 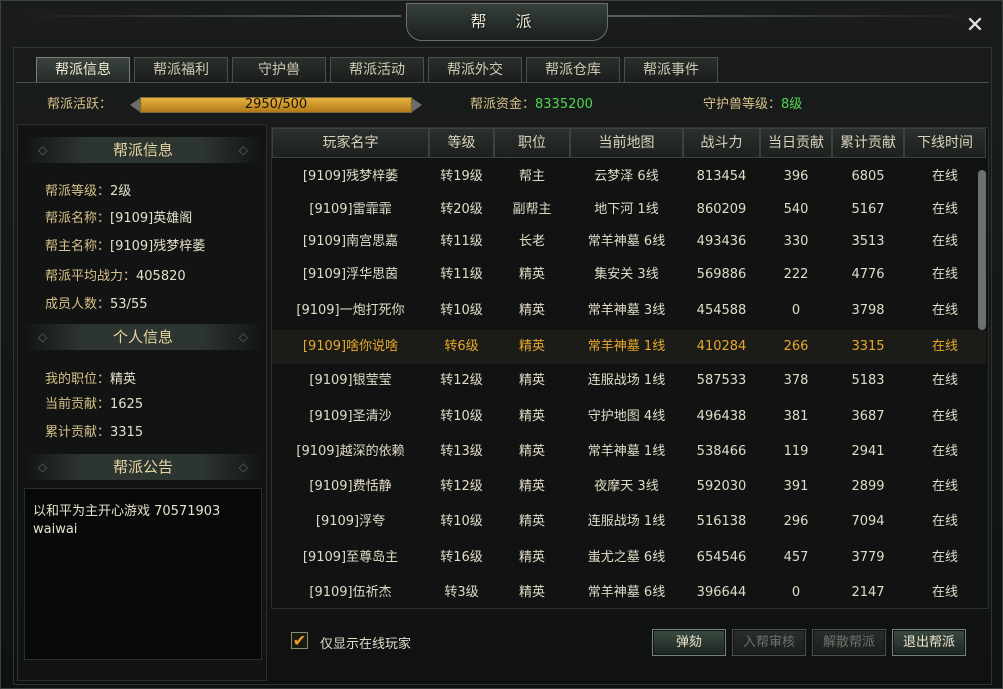 What do you see at coordinates (143, 337) in the screenshot?
I see `personal-info-header: 个人信息` at bounding box center [143, 337].